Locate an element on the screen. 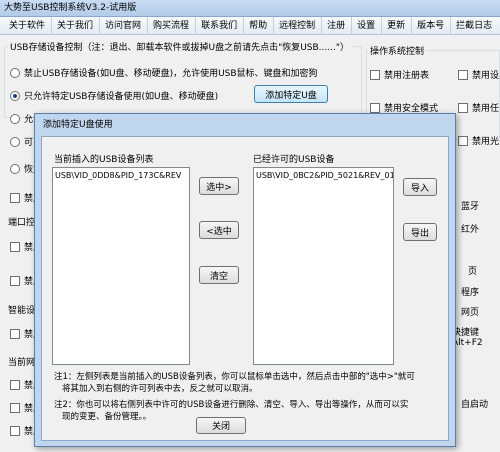  allowed-usb-list-label: 已经许可的USB设备 is located at coordinates (294, 160).